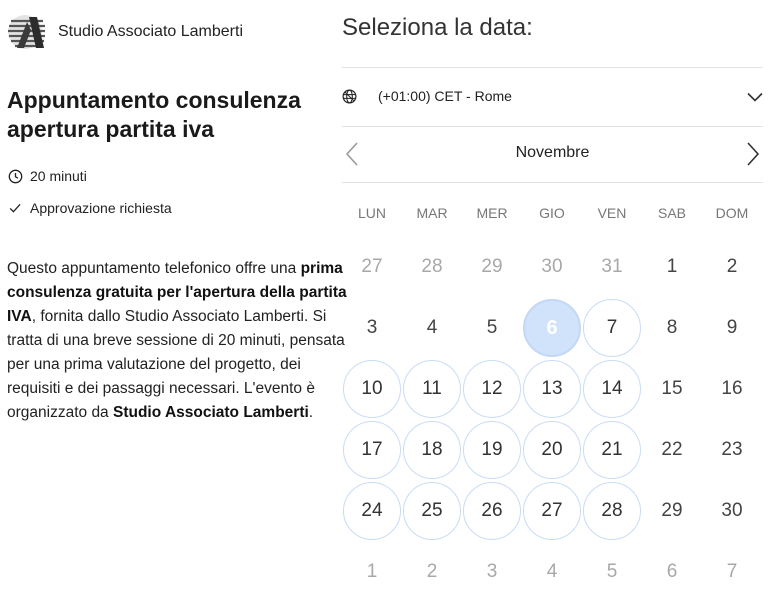  Describe the element at coordinates (311, 412) in the screenshot. I see `description-text: .` at that location.